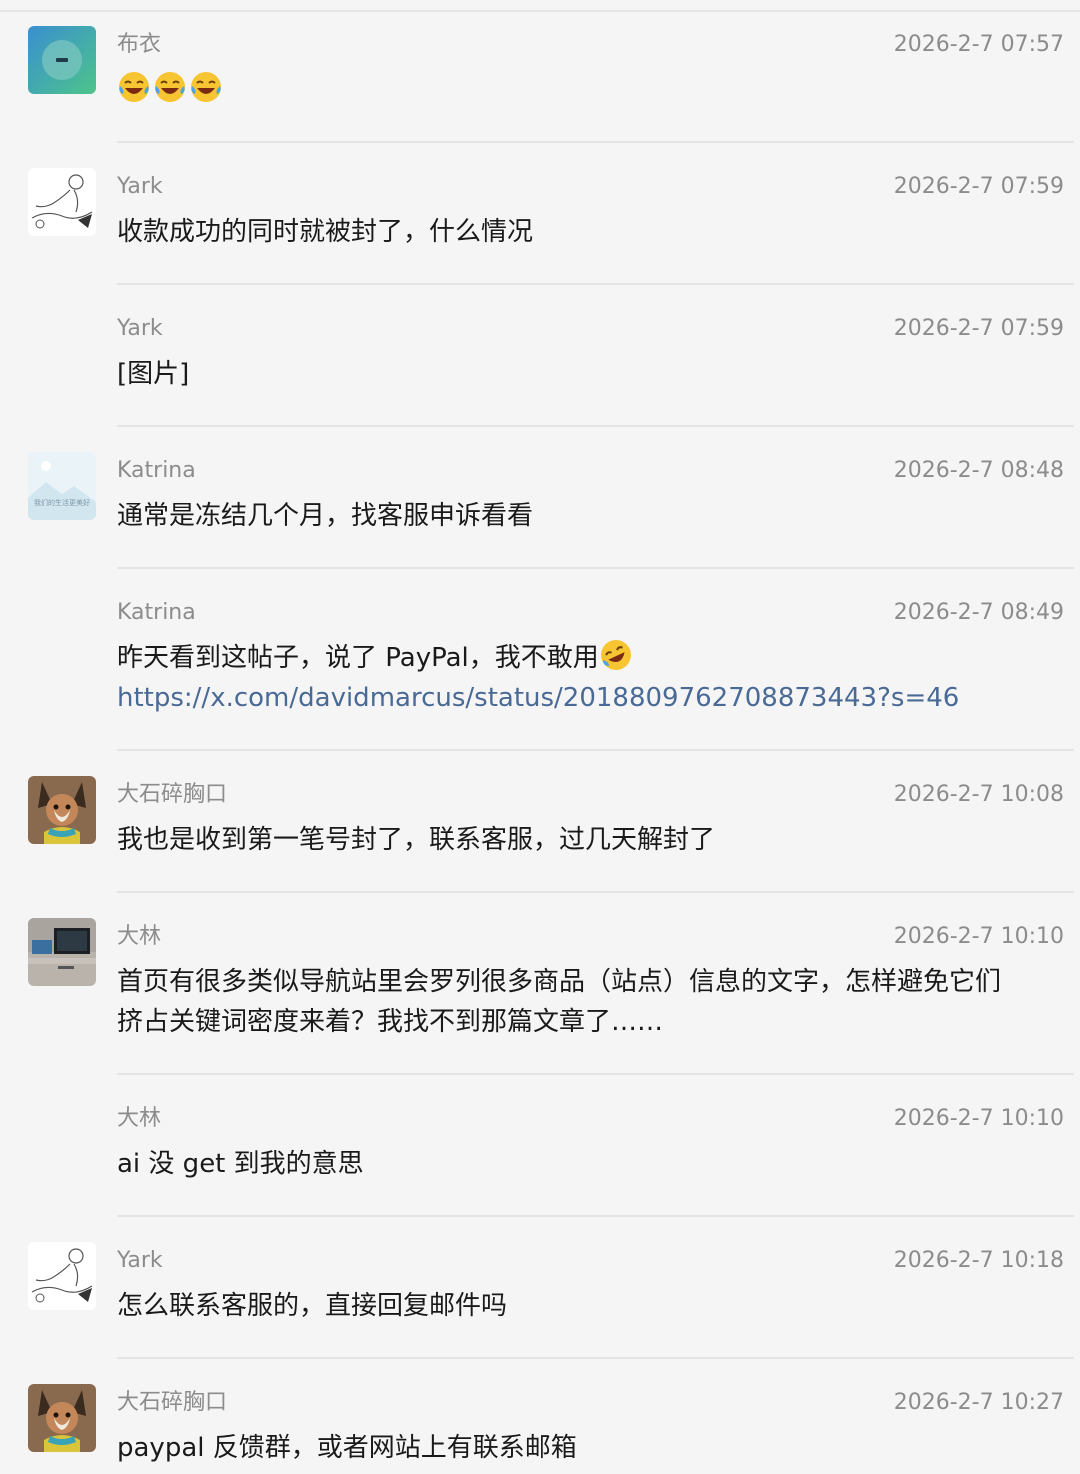 The width and height of the screenshot is (1080, 1474). Describe the element at coordinates (358, 658) in the screenshot. I see `message-text: 昨天看到这帖子，说了 PayPal，我不敢用` at that location.